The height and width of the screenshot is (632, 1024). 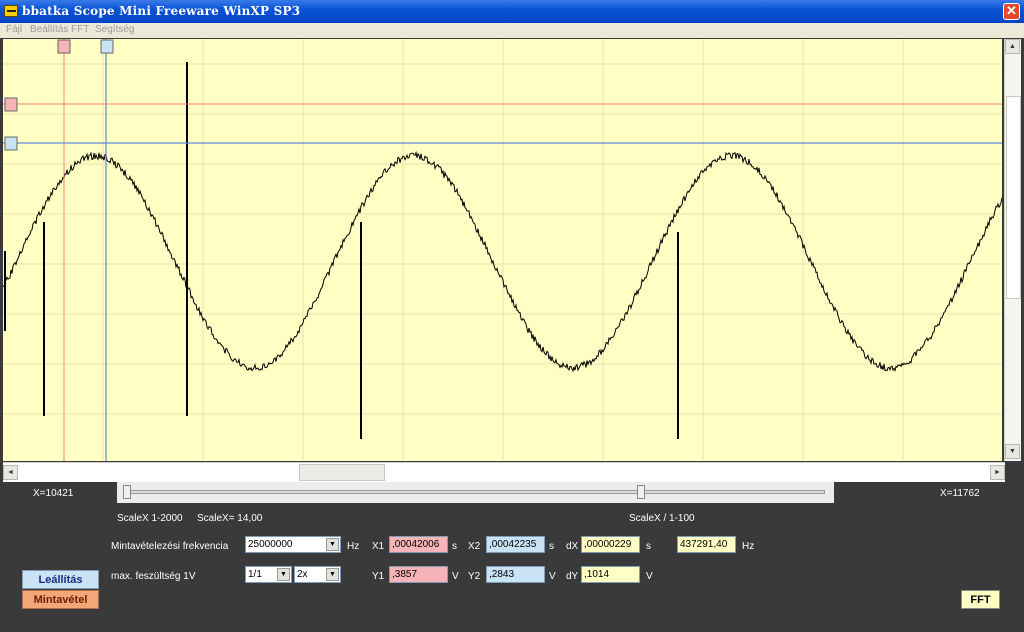 What do you see at coordinates (268, 574) in the screenshot?
I see `voltage-divider-select: 1/1 ▼` at bounding box center [268, 574].